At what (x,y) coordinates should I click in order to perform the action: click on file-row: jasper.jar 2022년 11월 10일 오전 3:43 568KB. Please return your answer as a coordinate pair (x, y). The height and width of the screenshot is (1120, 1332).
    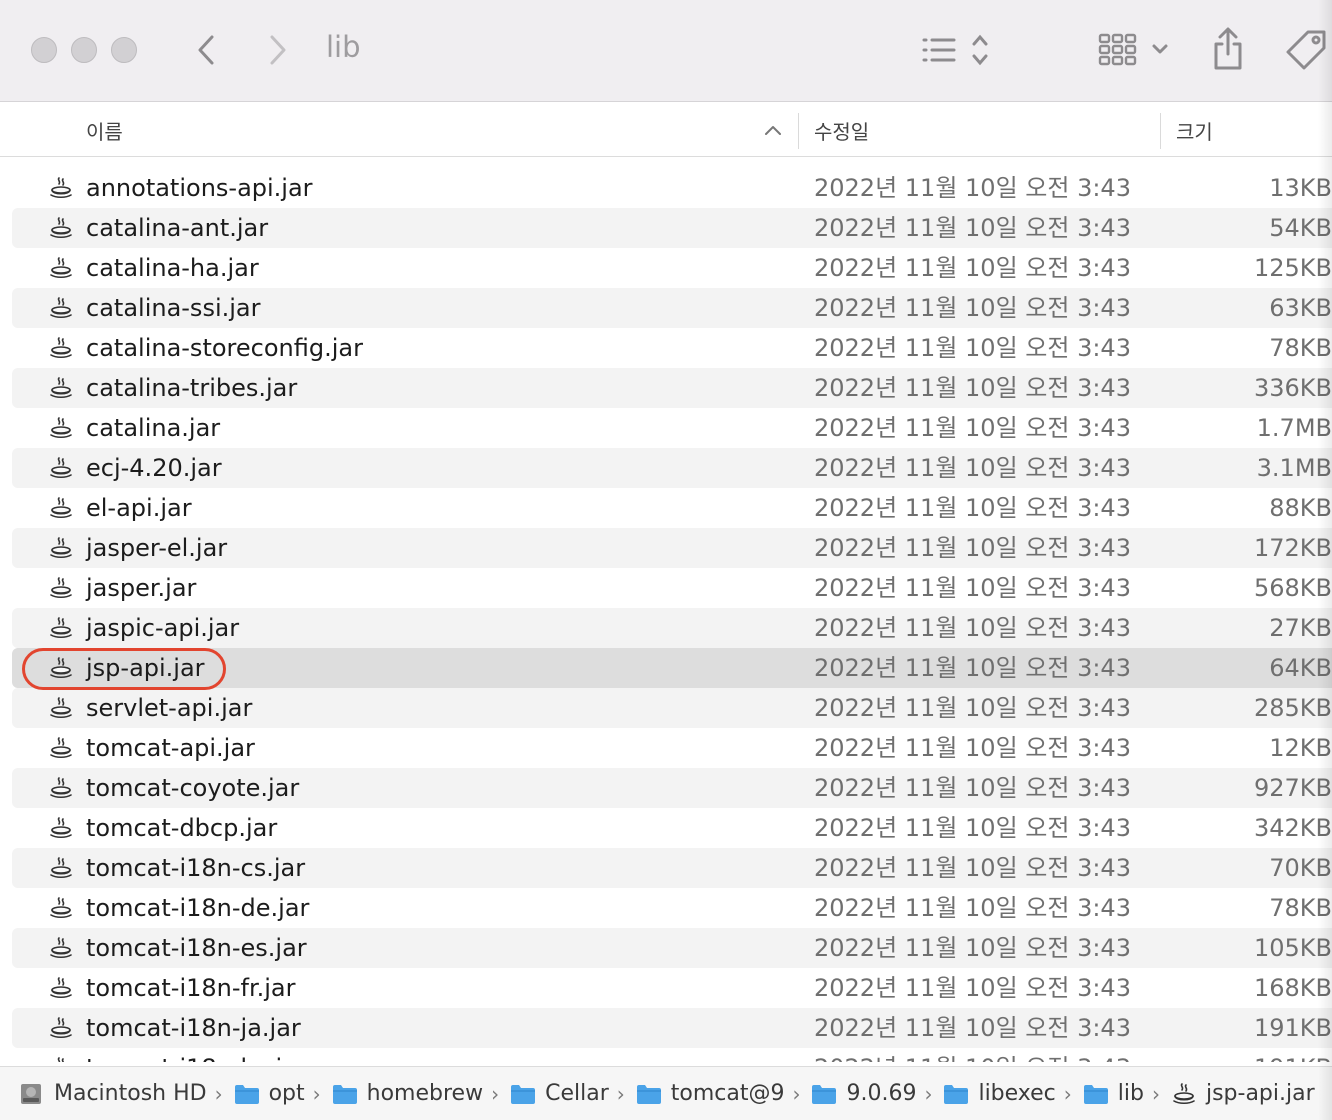
    Looking at the image, I should click on (672, 588).